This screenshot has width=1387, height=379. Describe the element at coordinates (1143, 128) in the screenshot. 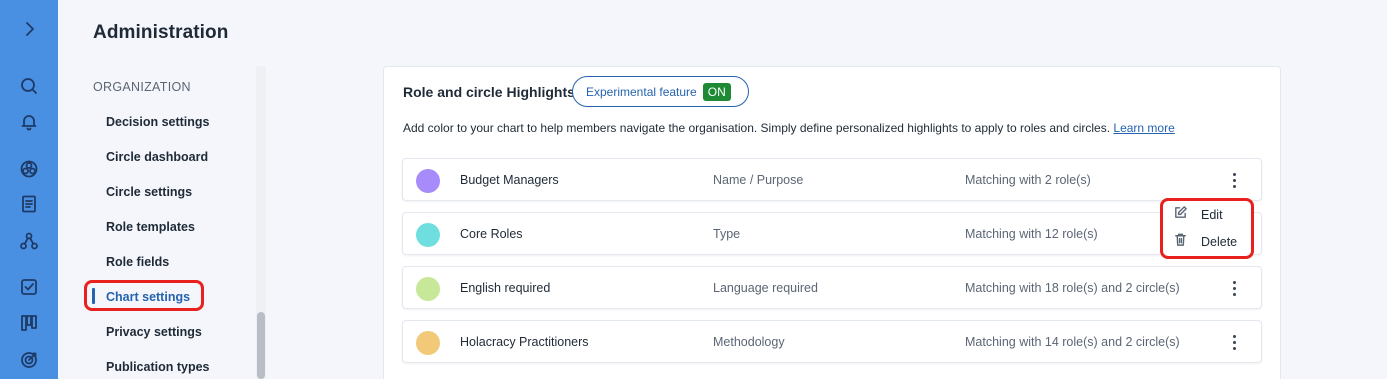

I see `learn-more-link: Learn more` at that location.